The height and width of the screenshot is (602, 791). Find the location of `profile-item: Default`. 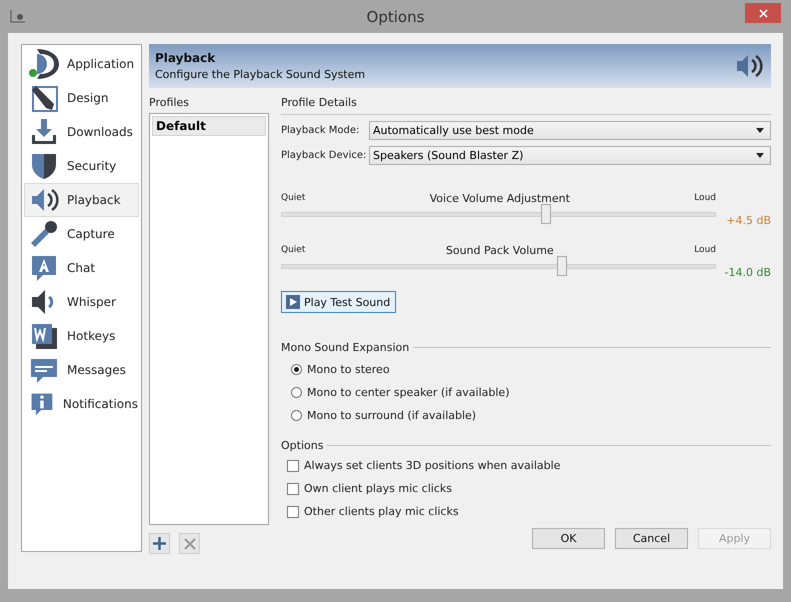

profile-item: Default is located at coordinates (209, 126).